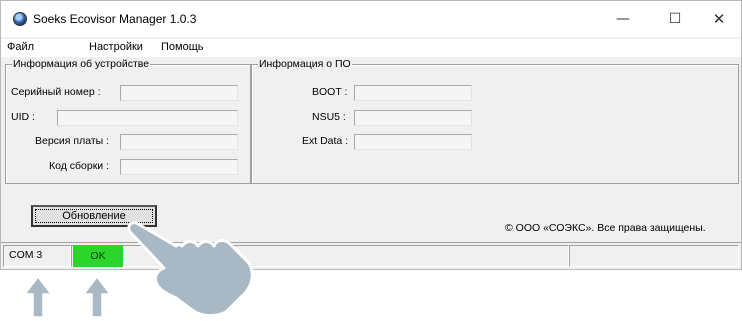 The height and width of the screenshot is (321, 742). What do you see at coordinates (623, 19) in the screenshot?
I see `minimize-button: —` at bounding box center [623, 19].